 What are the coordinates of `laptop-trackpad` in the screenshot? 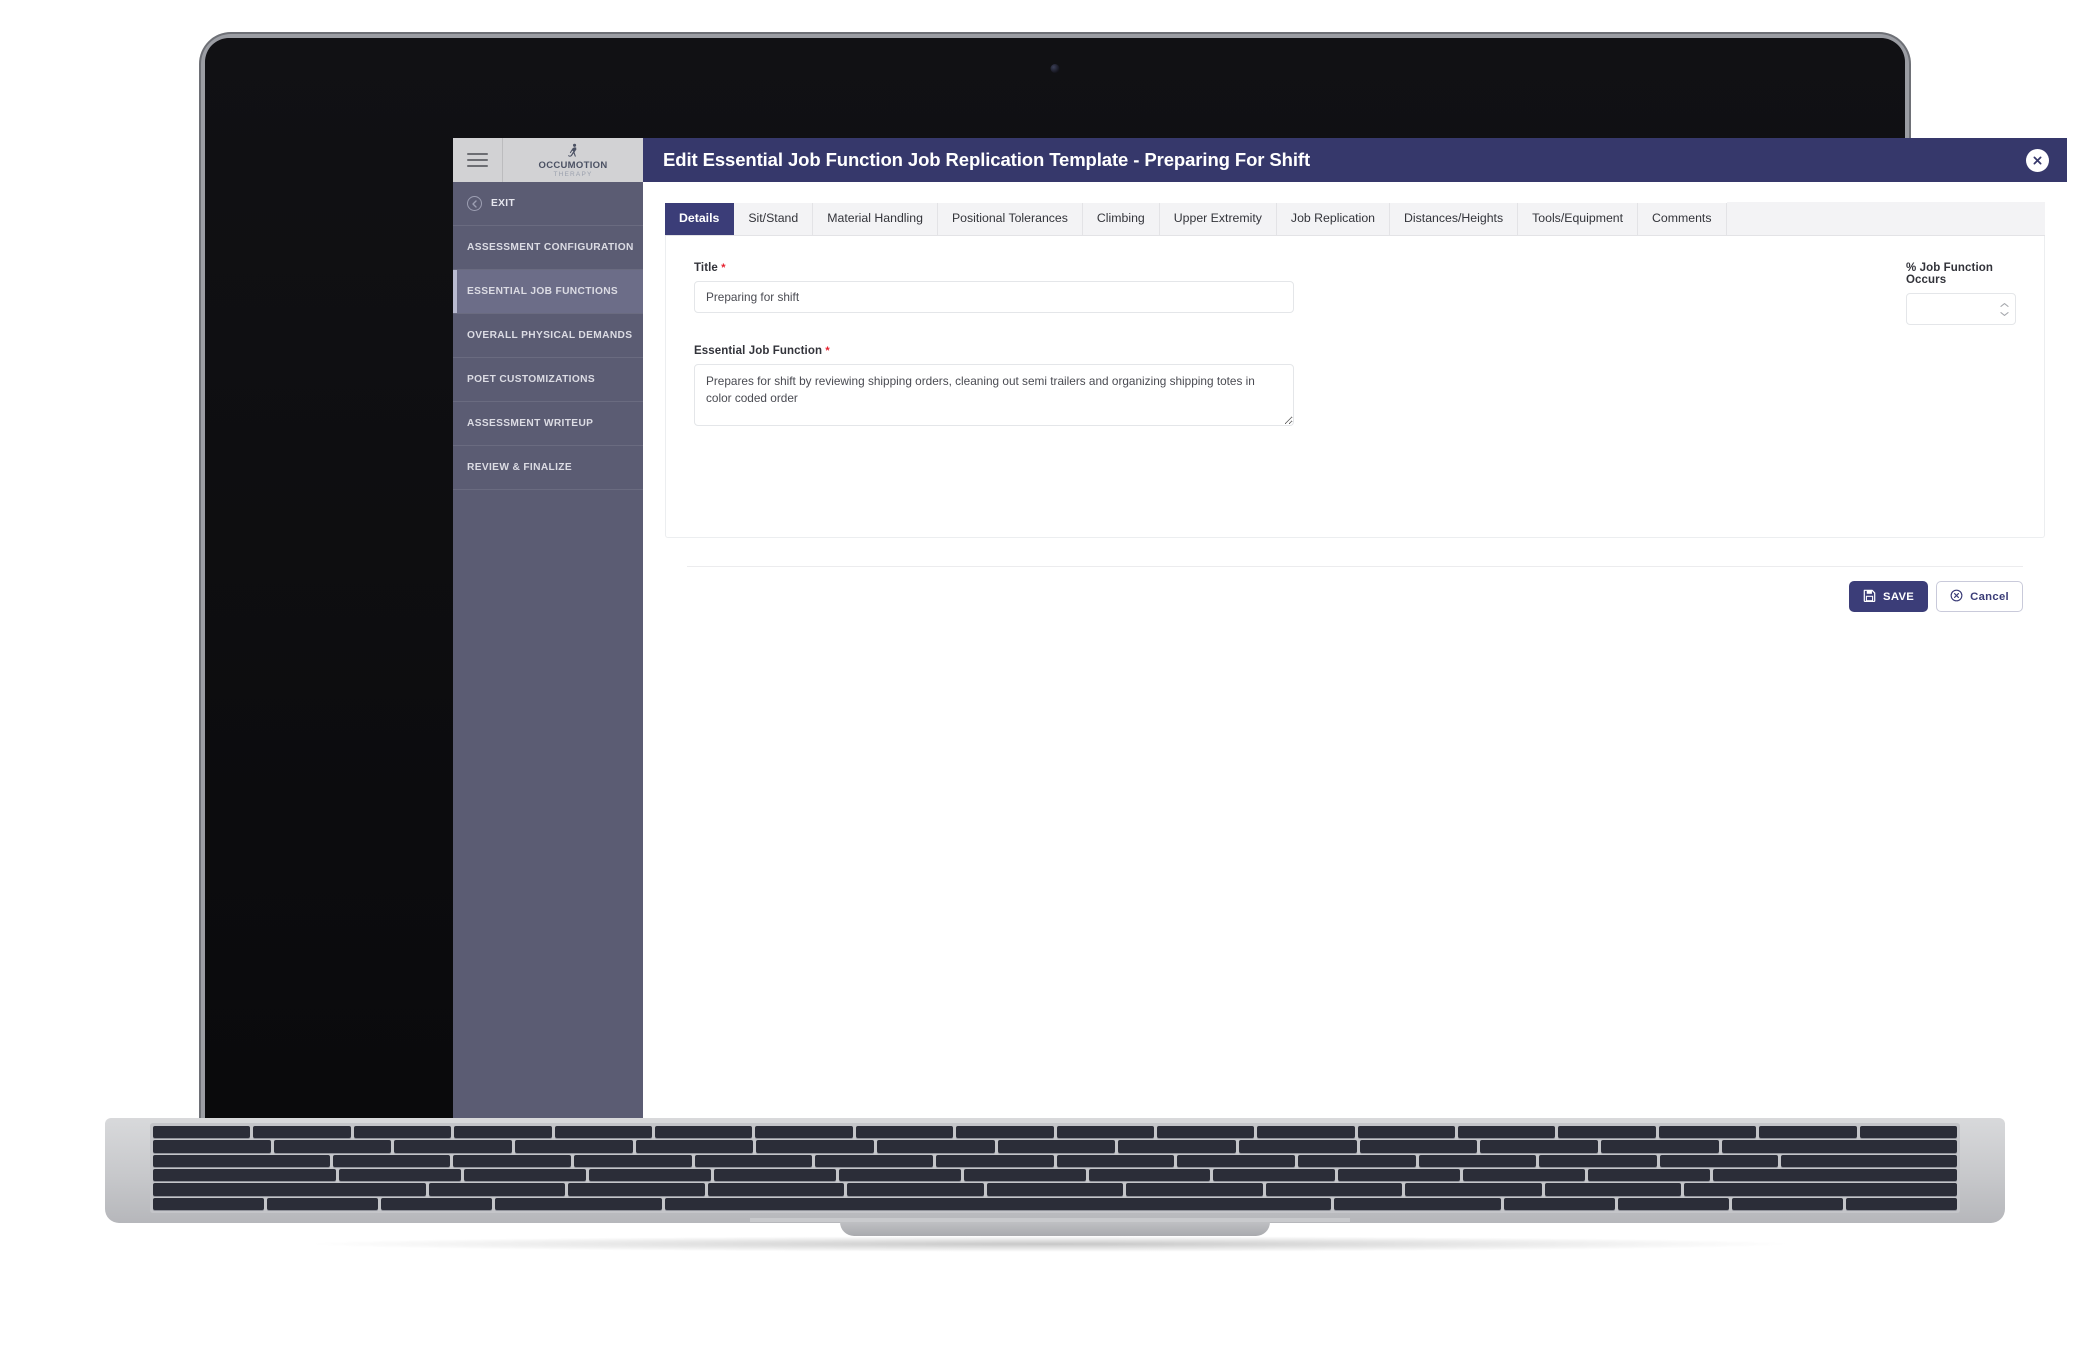 It's located at (1050, 1220).